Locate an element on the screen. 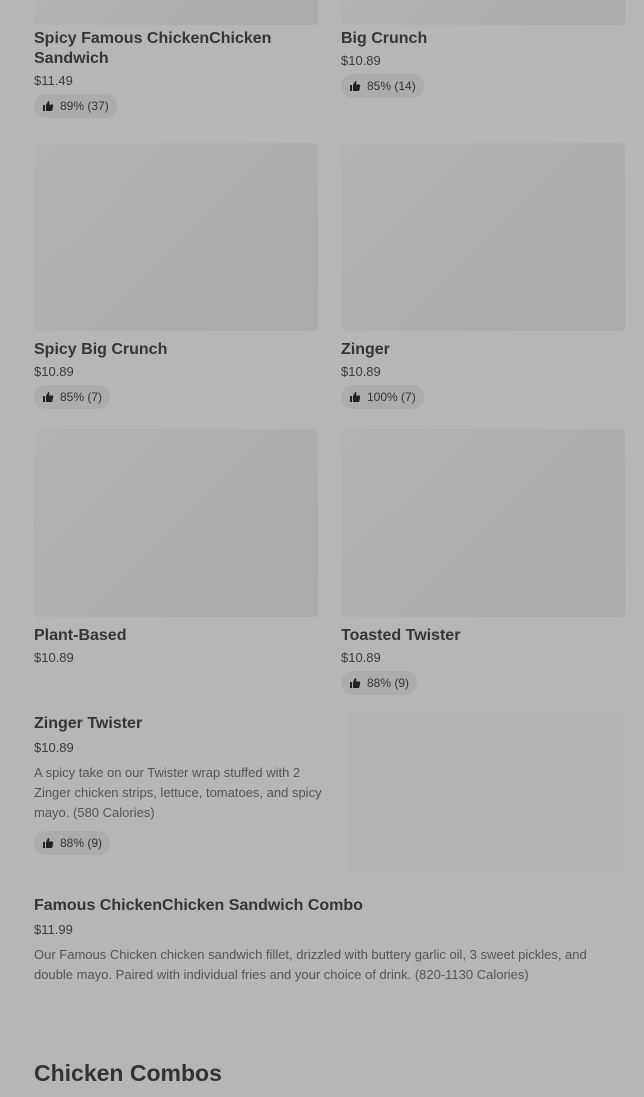 This screenshot has height=1097, width=644. item-name: Big Crunch is located at coordinates (384, 38).